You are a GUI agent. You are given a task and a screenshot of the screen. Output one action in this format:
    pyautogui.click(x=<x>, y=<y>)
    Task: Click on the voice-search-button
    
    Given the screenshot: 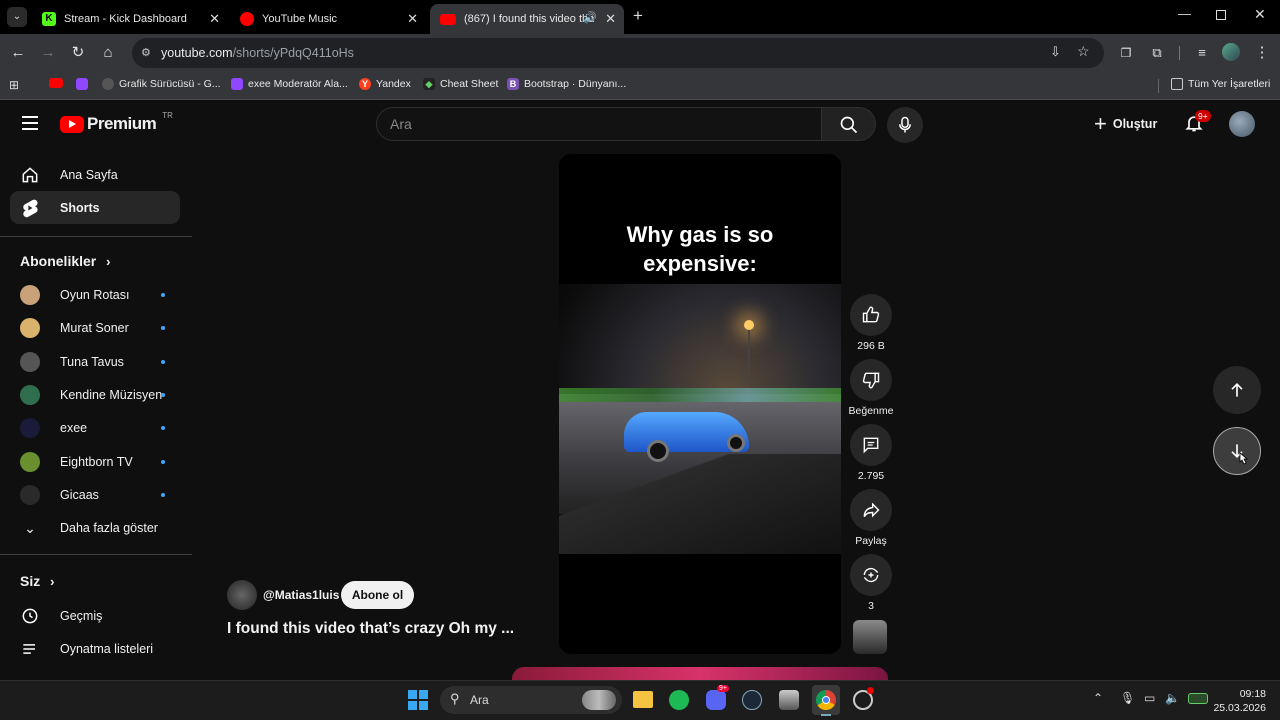 What is the action you would take?
    pyautogui.click(x=905, y=125)
    